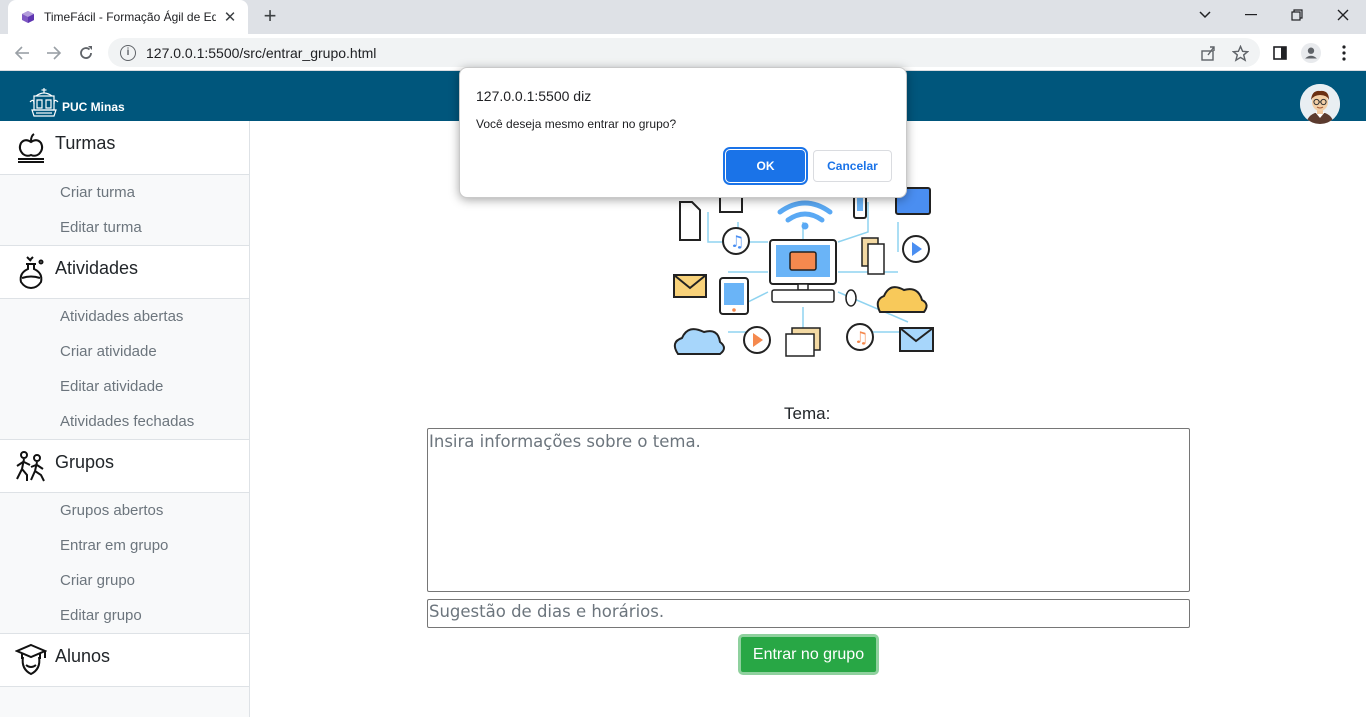 This screenshot has height=717, width=1366. I want to click on sidebar-item-criar-atividade: Criar atividade, so click(124, 351).